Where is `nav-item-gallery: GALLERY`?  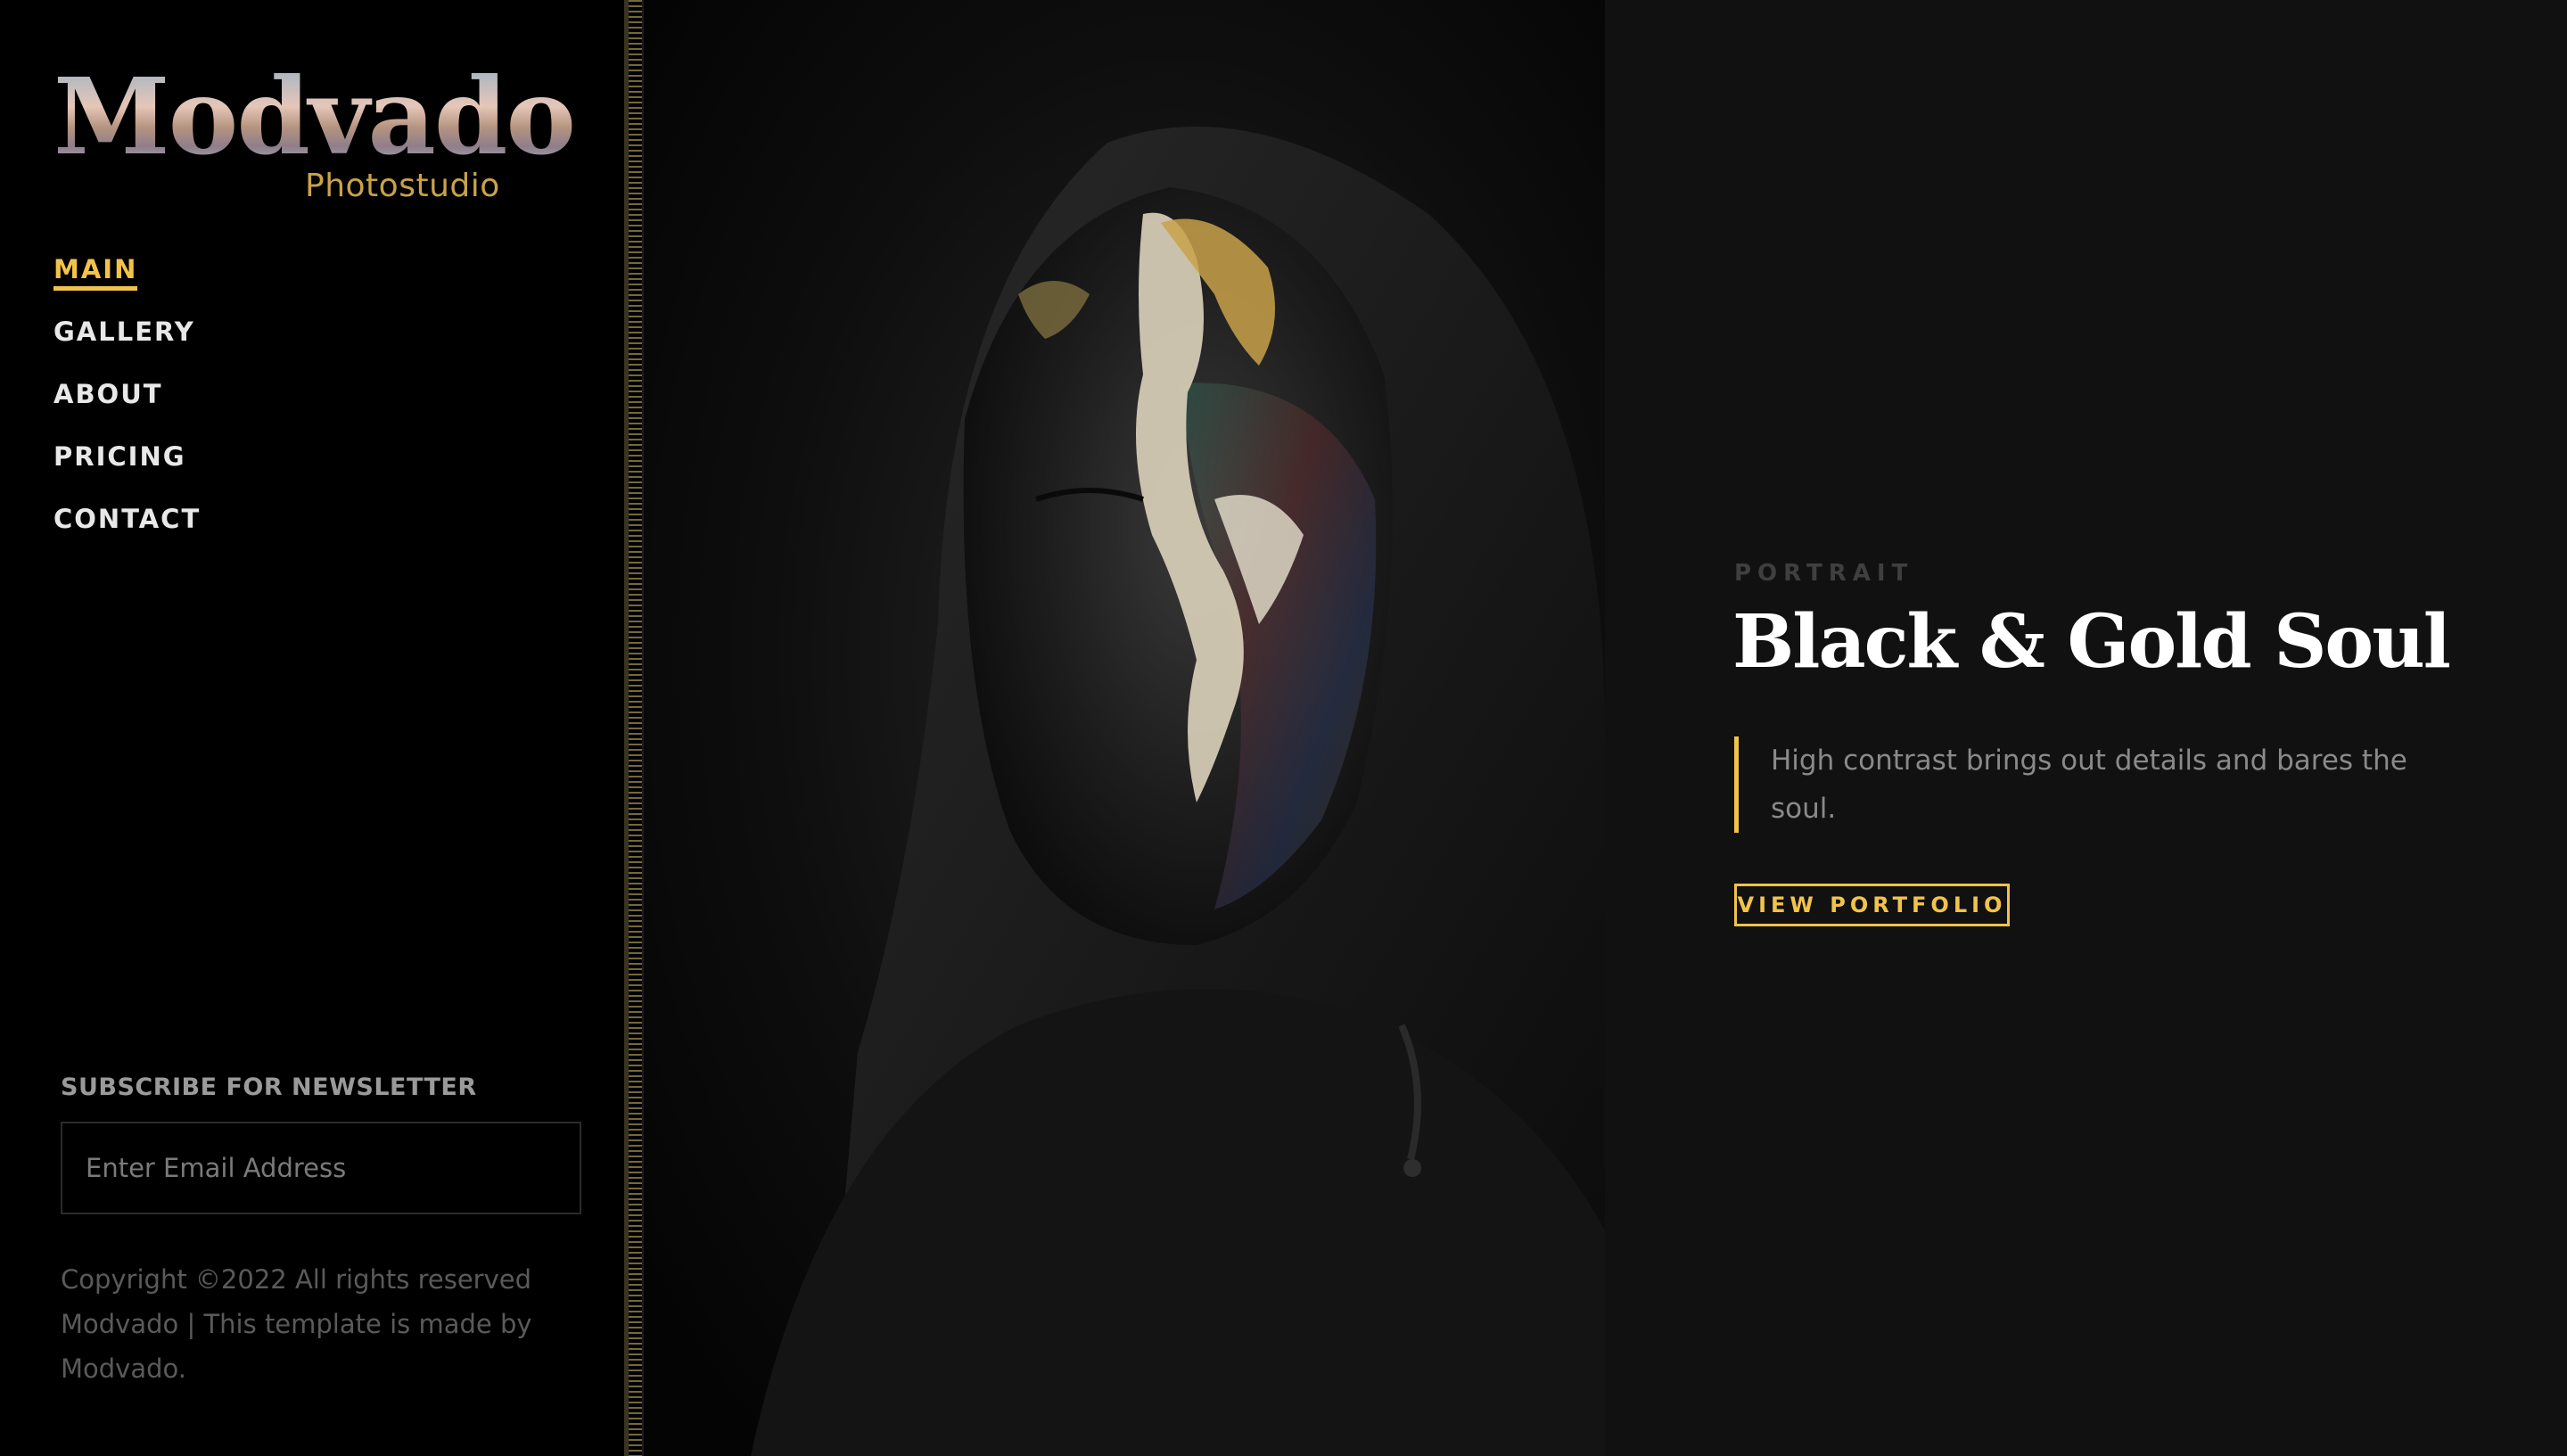 nav-item-gallery: GALLERY is located at coordinates (127, 345).